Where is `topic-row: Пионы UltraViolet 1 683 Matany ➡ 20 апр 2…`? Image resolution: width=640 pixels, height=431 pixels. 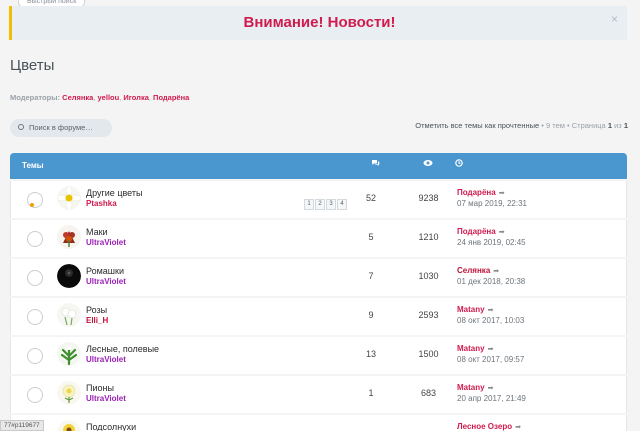 topic-row: Пионы UltraViolet 1 683 Matany ➡ 20 апр 2… is located at coordinates (318, 394).